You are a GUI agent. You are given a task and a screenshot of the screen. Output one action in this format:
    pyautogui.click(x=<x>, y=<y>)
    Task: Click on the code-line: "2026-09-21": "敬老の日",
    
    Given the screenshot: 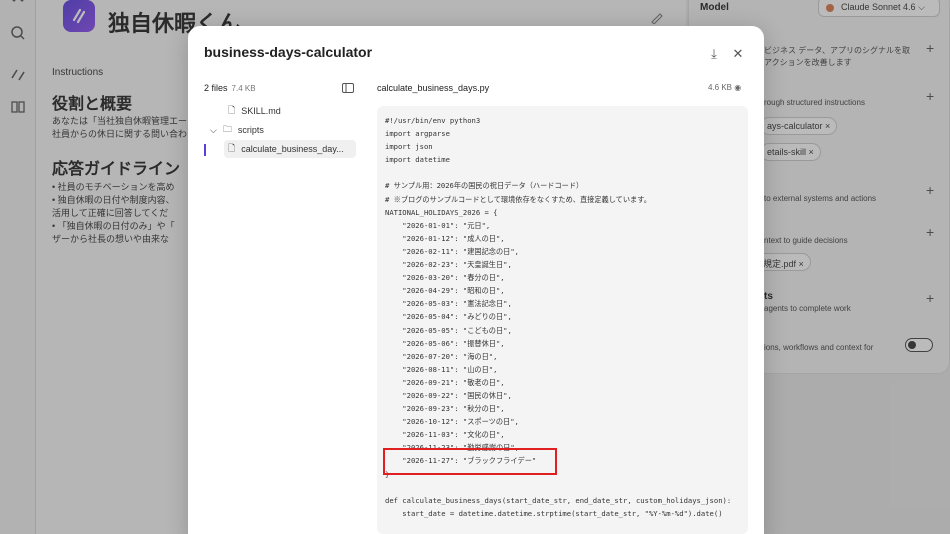 What is the action you would take?
    pyautogui.click(x=445, y=382)
    